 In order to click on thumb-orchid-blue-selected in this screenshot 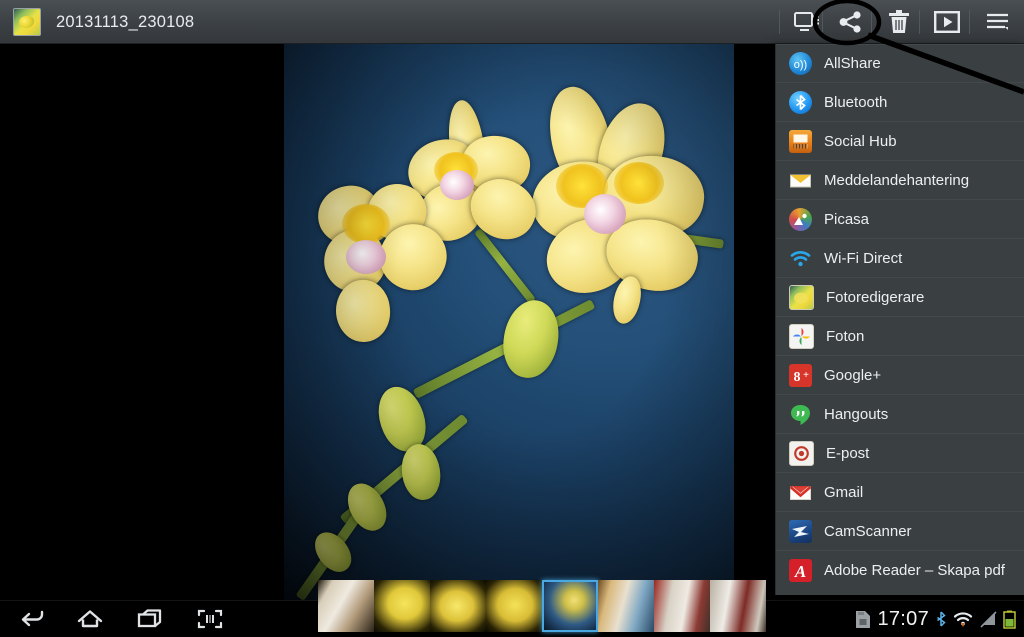, I will do `click(570, 606)`.